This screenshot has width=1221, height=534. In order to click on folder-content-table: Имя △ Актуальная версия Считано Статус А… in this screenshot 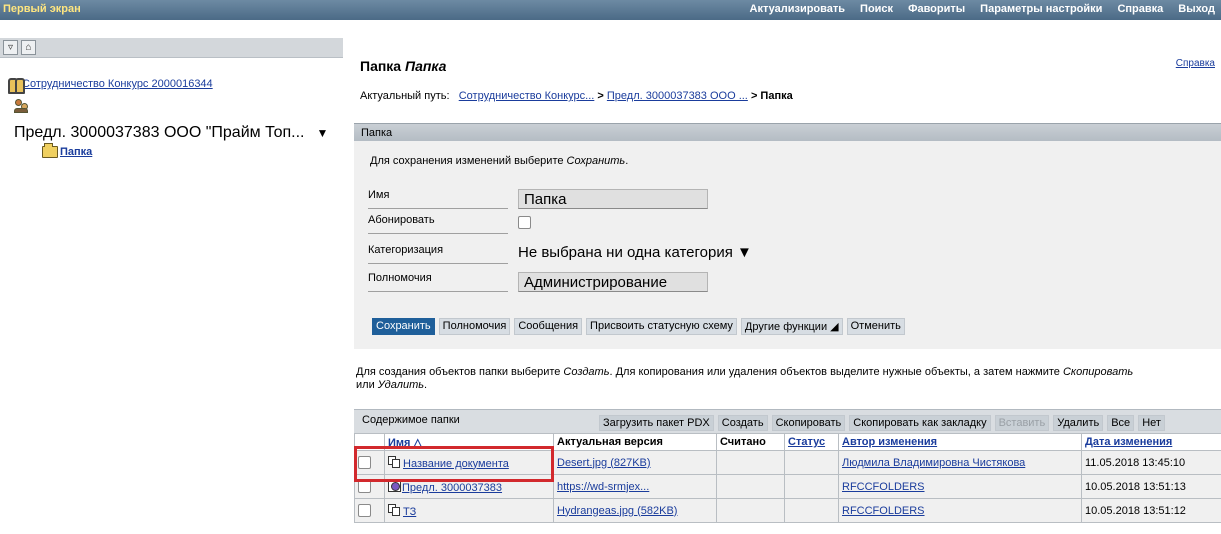, I will do `click(787, 478)`.